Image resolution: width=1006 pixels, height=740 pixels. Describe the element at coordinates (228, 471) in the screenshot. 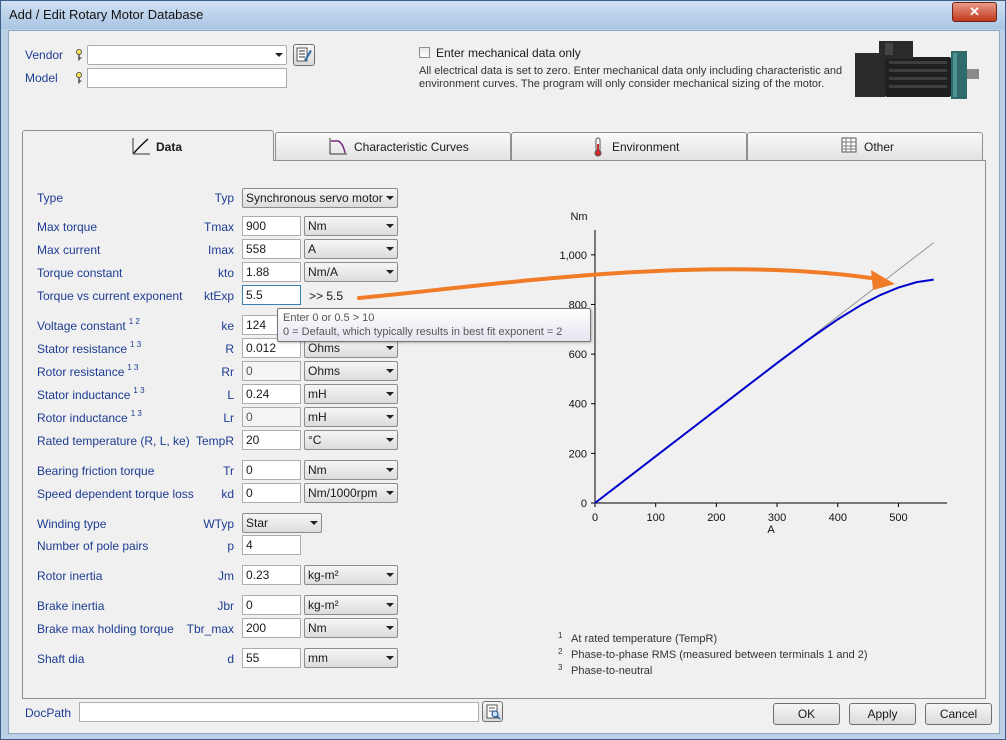

I see `bearing-friction-symbol: Tr` at that location.